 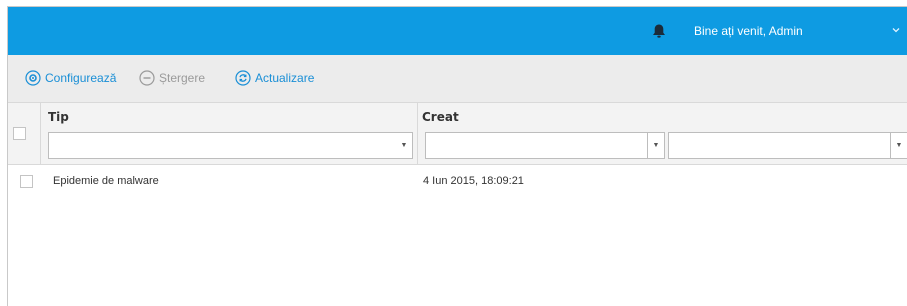 I want to click on table-row: Epidemie de malware 4 Iun 2015, 18:09:21, so click(x=457, y=182).